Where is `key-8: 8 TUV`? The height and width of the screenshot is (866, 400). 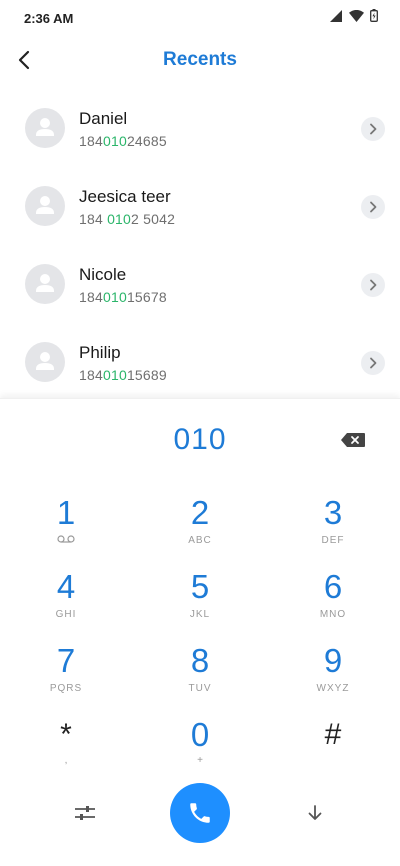
key-8: 8 TUV is located at coordinates (200, 675).